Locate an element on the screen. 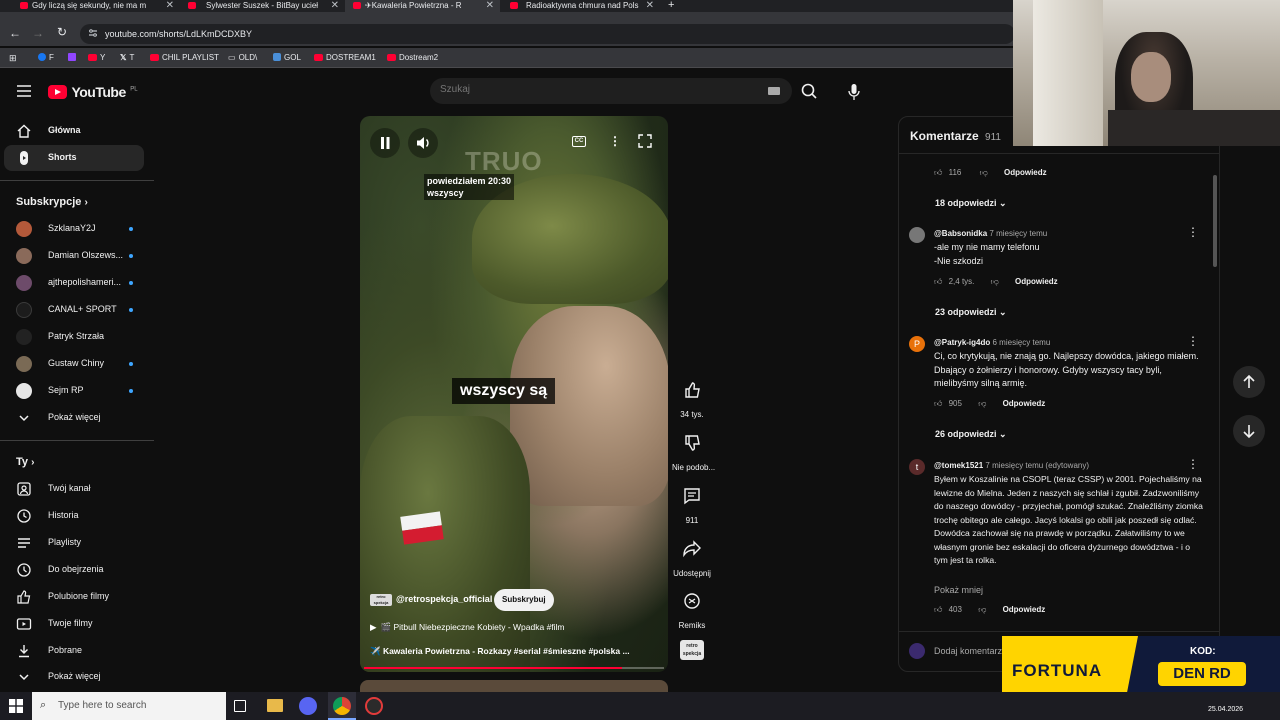 The width and height of the screenshot is (1280, 720). sidebar-item-subscription: SzklanaY2J is located at coordinates (74, 229).